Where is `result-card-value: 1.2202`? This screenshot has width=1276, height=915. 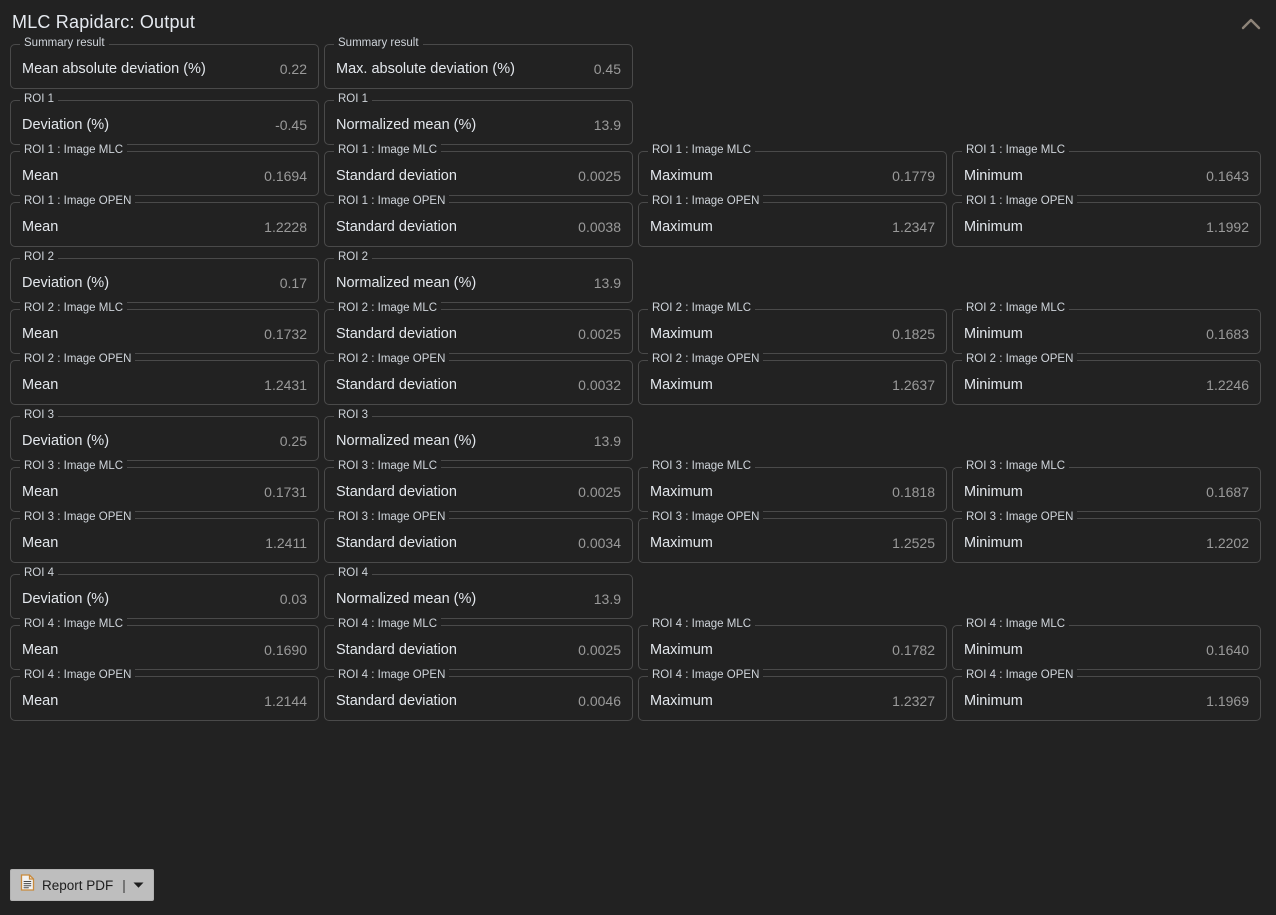 result-card-value: 1.2202 is located at coordinates (1227, 542).